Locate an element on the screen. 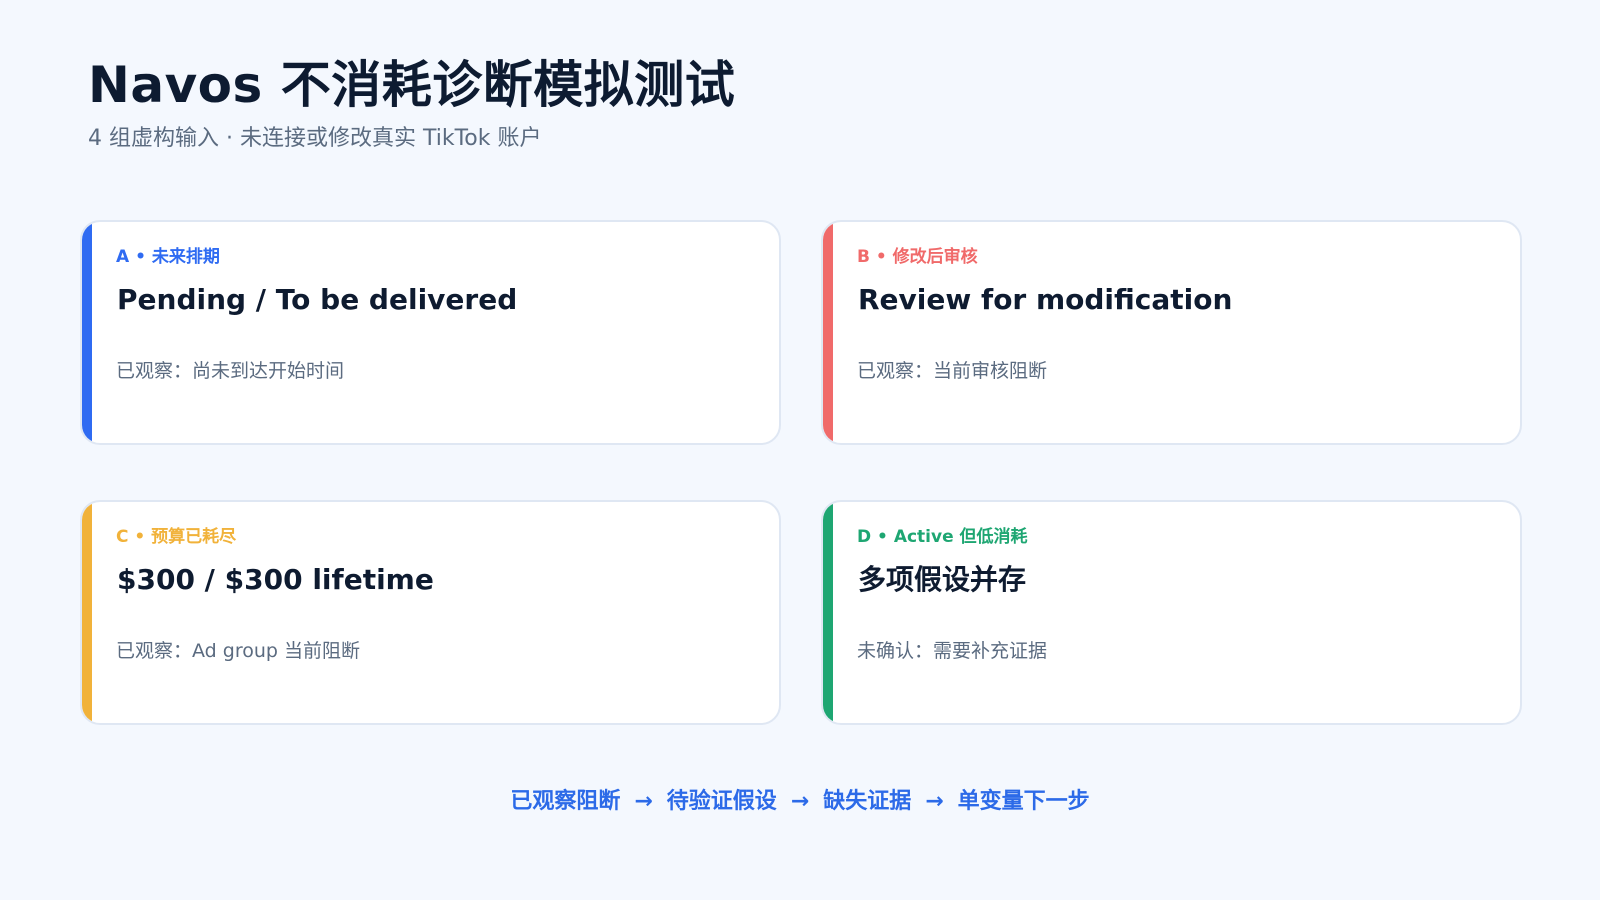 Image resolution: width=1600 pixels, height=900 pixels. page-title: Navos 不消耗诊断模拟测试 is located at coordinates (412, 85).